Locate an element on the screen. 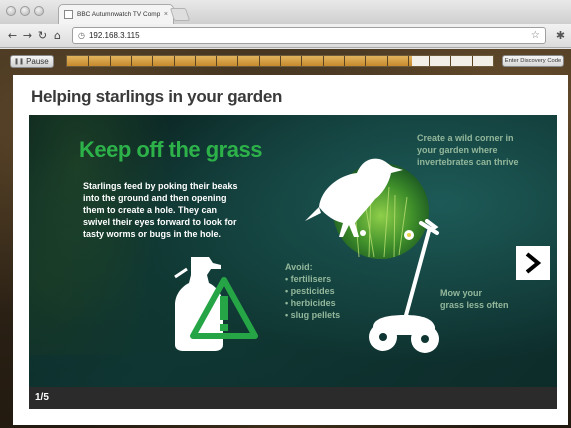  forward-icon: → is located at coordinates (27, 35).